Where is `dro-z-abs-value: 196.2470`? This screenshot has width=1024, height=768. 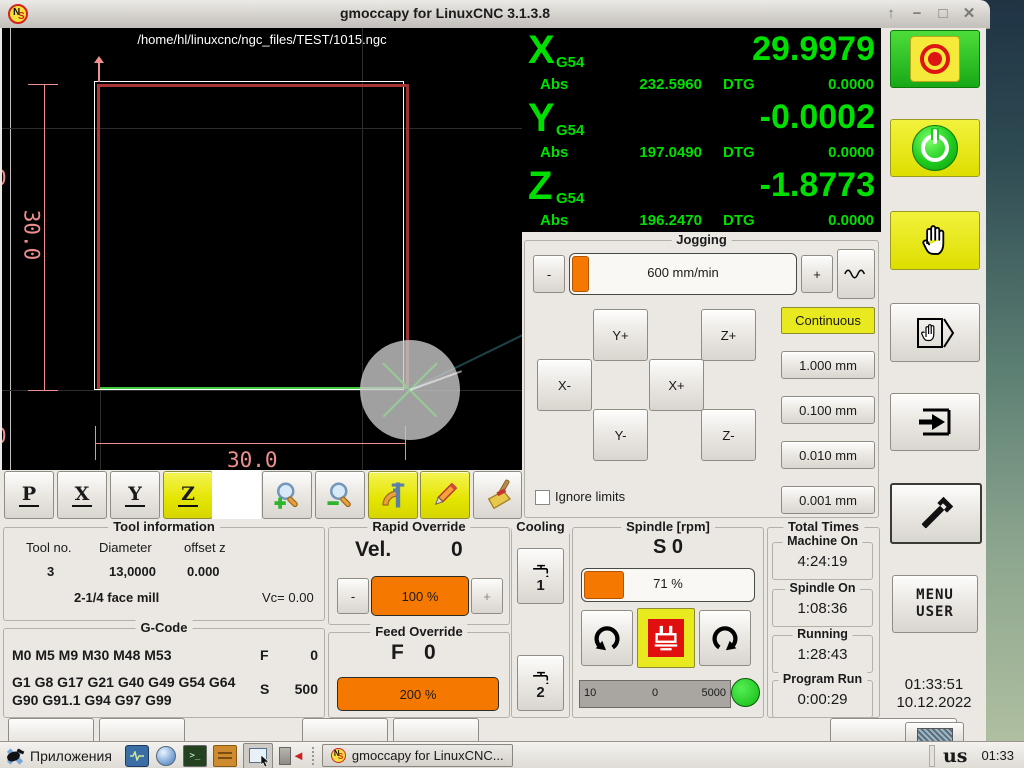
dro-z-abs-value: 196.2470 is located at coordinates (670, 220).